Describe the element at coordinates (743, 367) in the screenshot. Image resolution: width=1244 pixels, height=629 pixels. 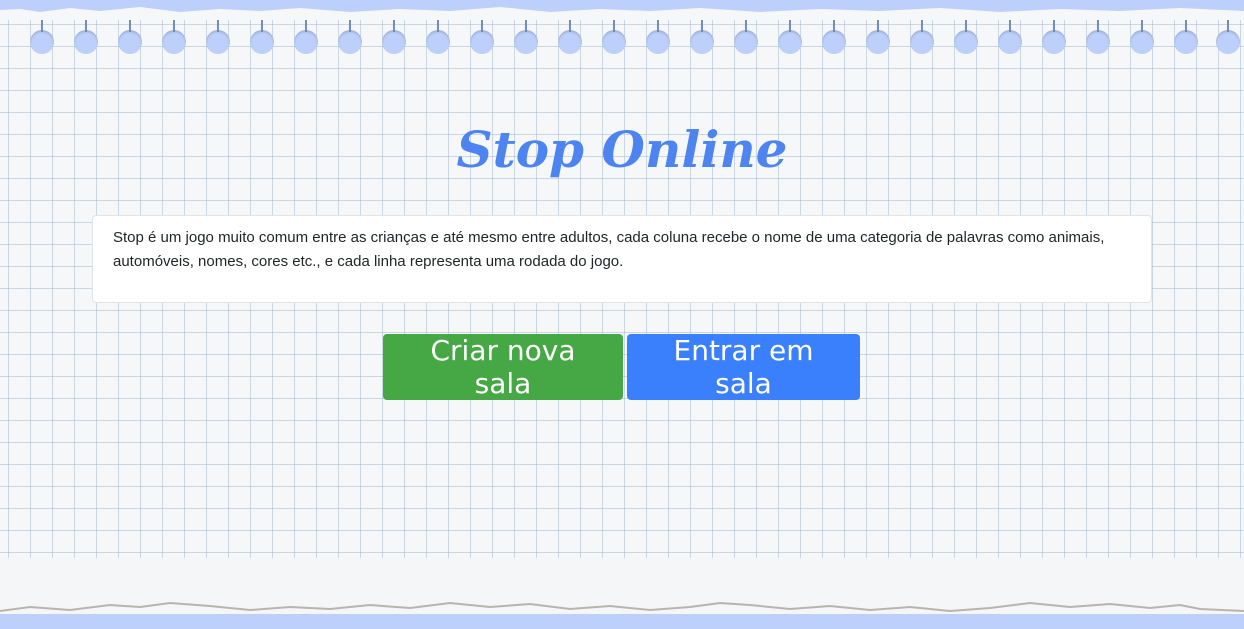
I see `join-room-button: Entrar em sala` at that location.